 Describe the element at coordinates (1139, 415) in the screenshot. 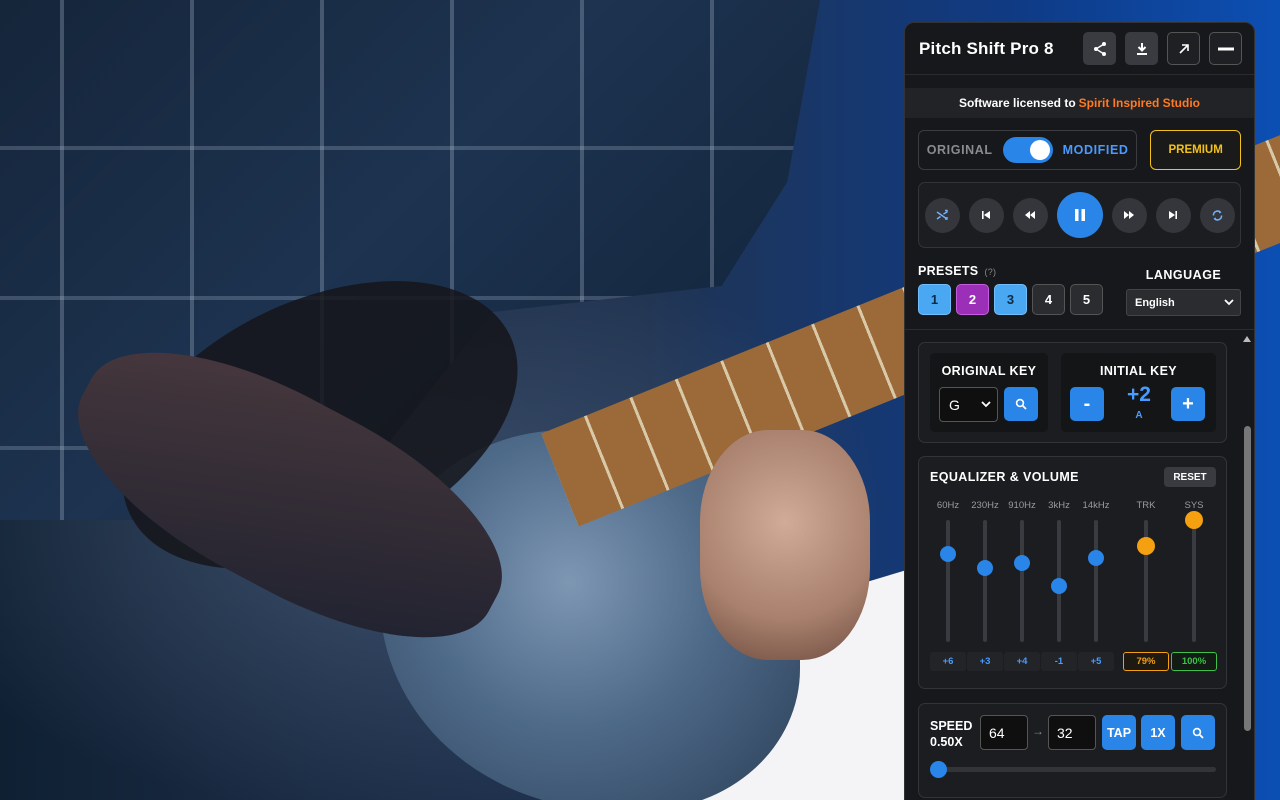

I see `initial-key-note: A` at that location.